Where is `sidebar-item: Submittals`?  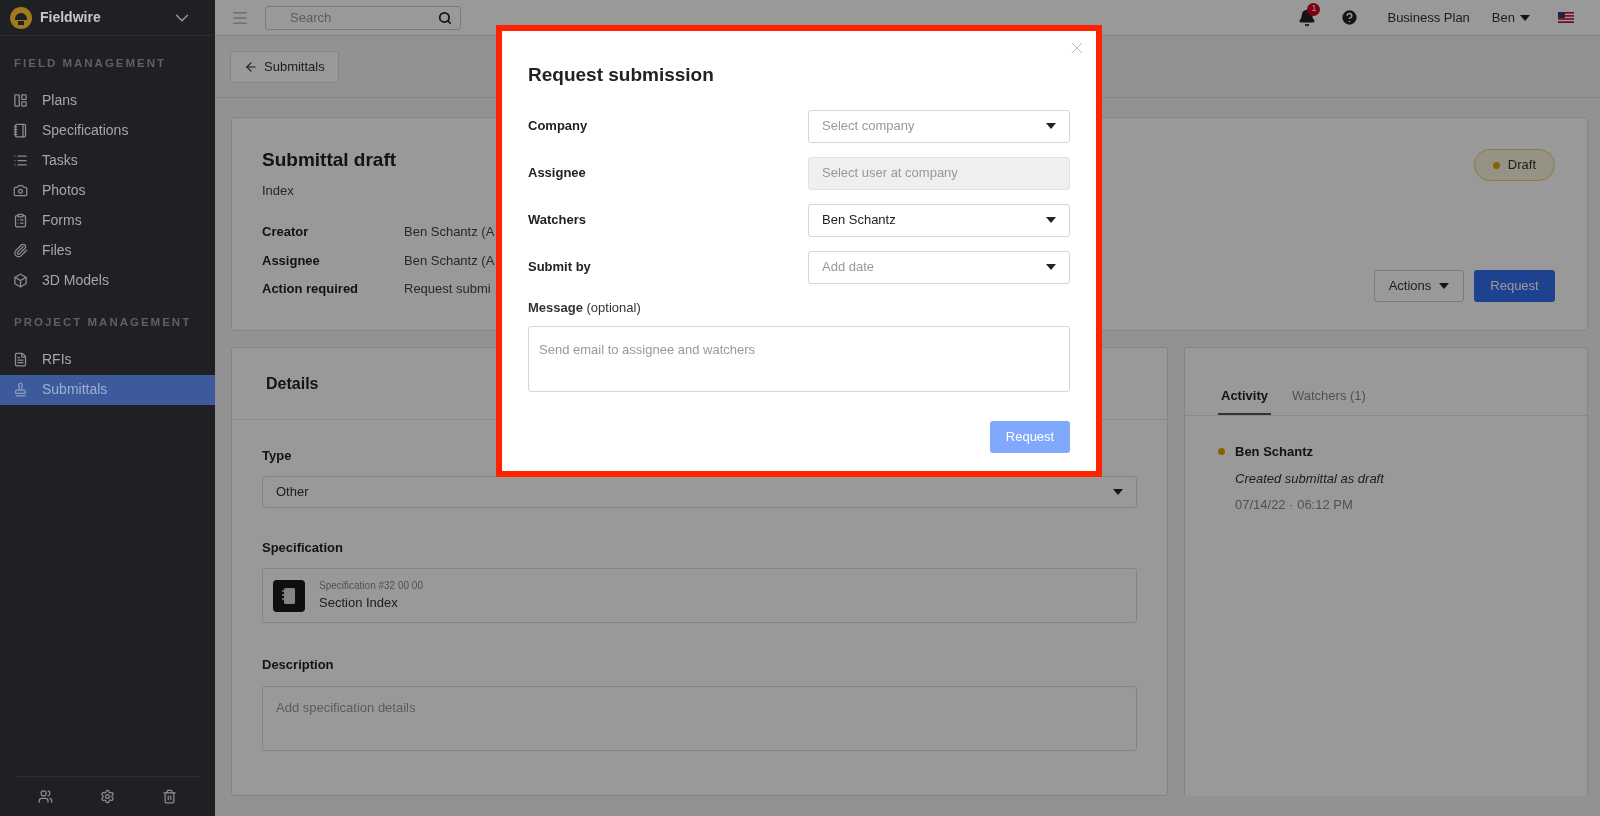
sidebar-item: Submittals is located at coordinates (107, 389).